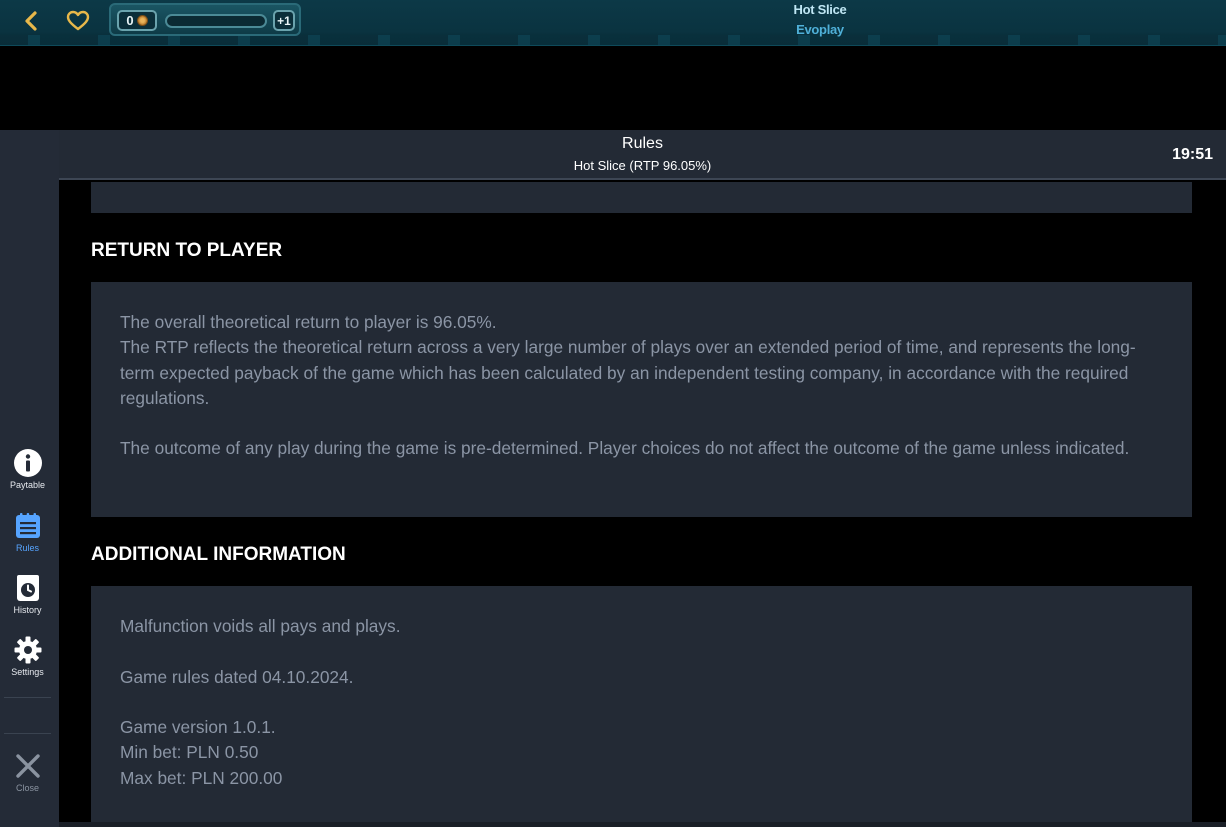 This screenshot has width=1226, height=827. I want to click on history-icon, so click(27, 588).